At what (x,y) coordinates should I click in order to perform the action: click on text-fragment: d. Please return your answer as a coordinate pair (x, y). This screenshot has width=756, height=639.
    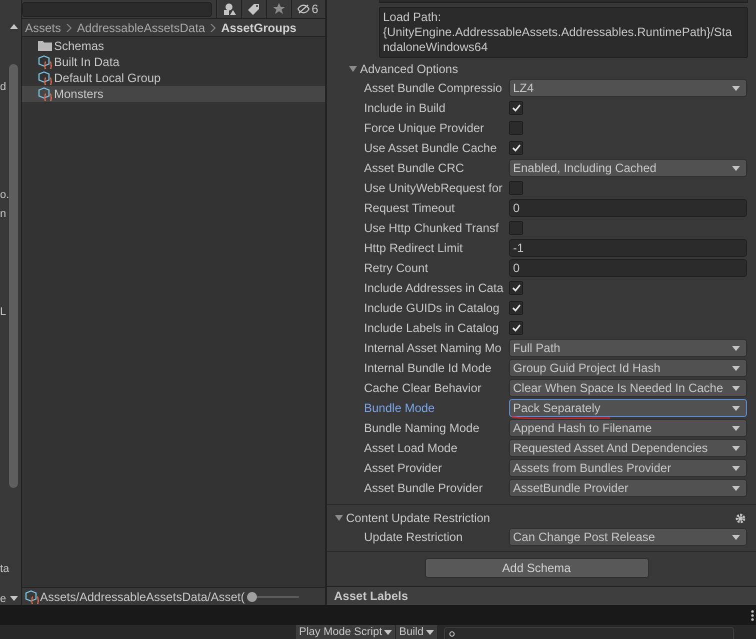
    Looking at the image, I should click on (3, 87).